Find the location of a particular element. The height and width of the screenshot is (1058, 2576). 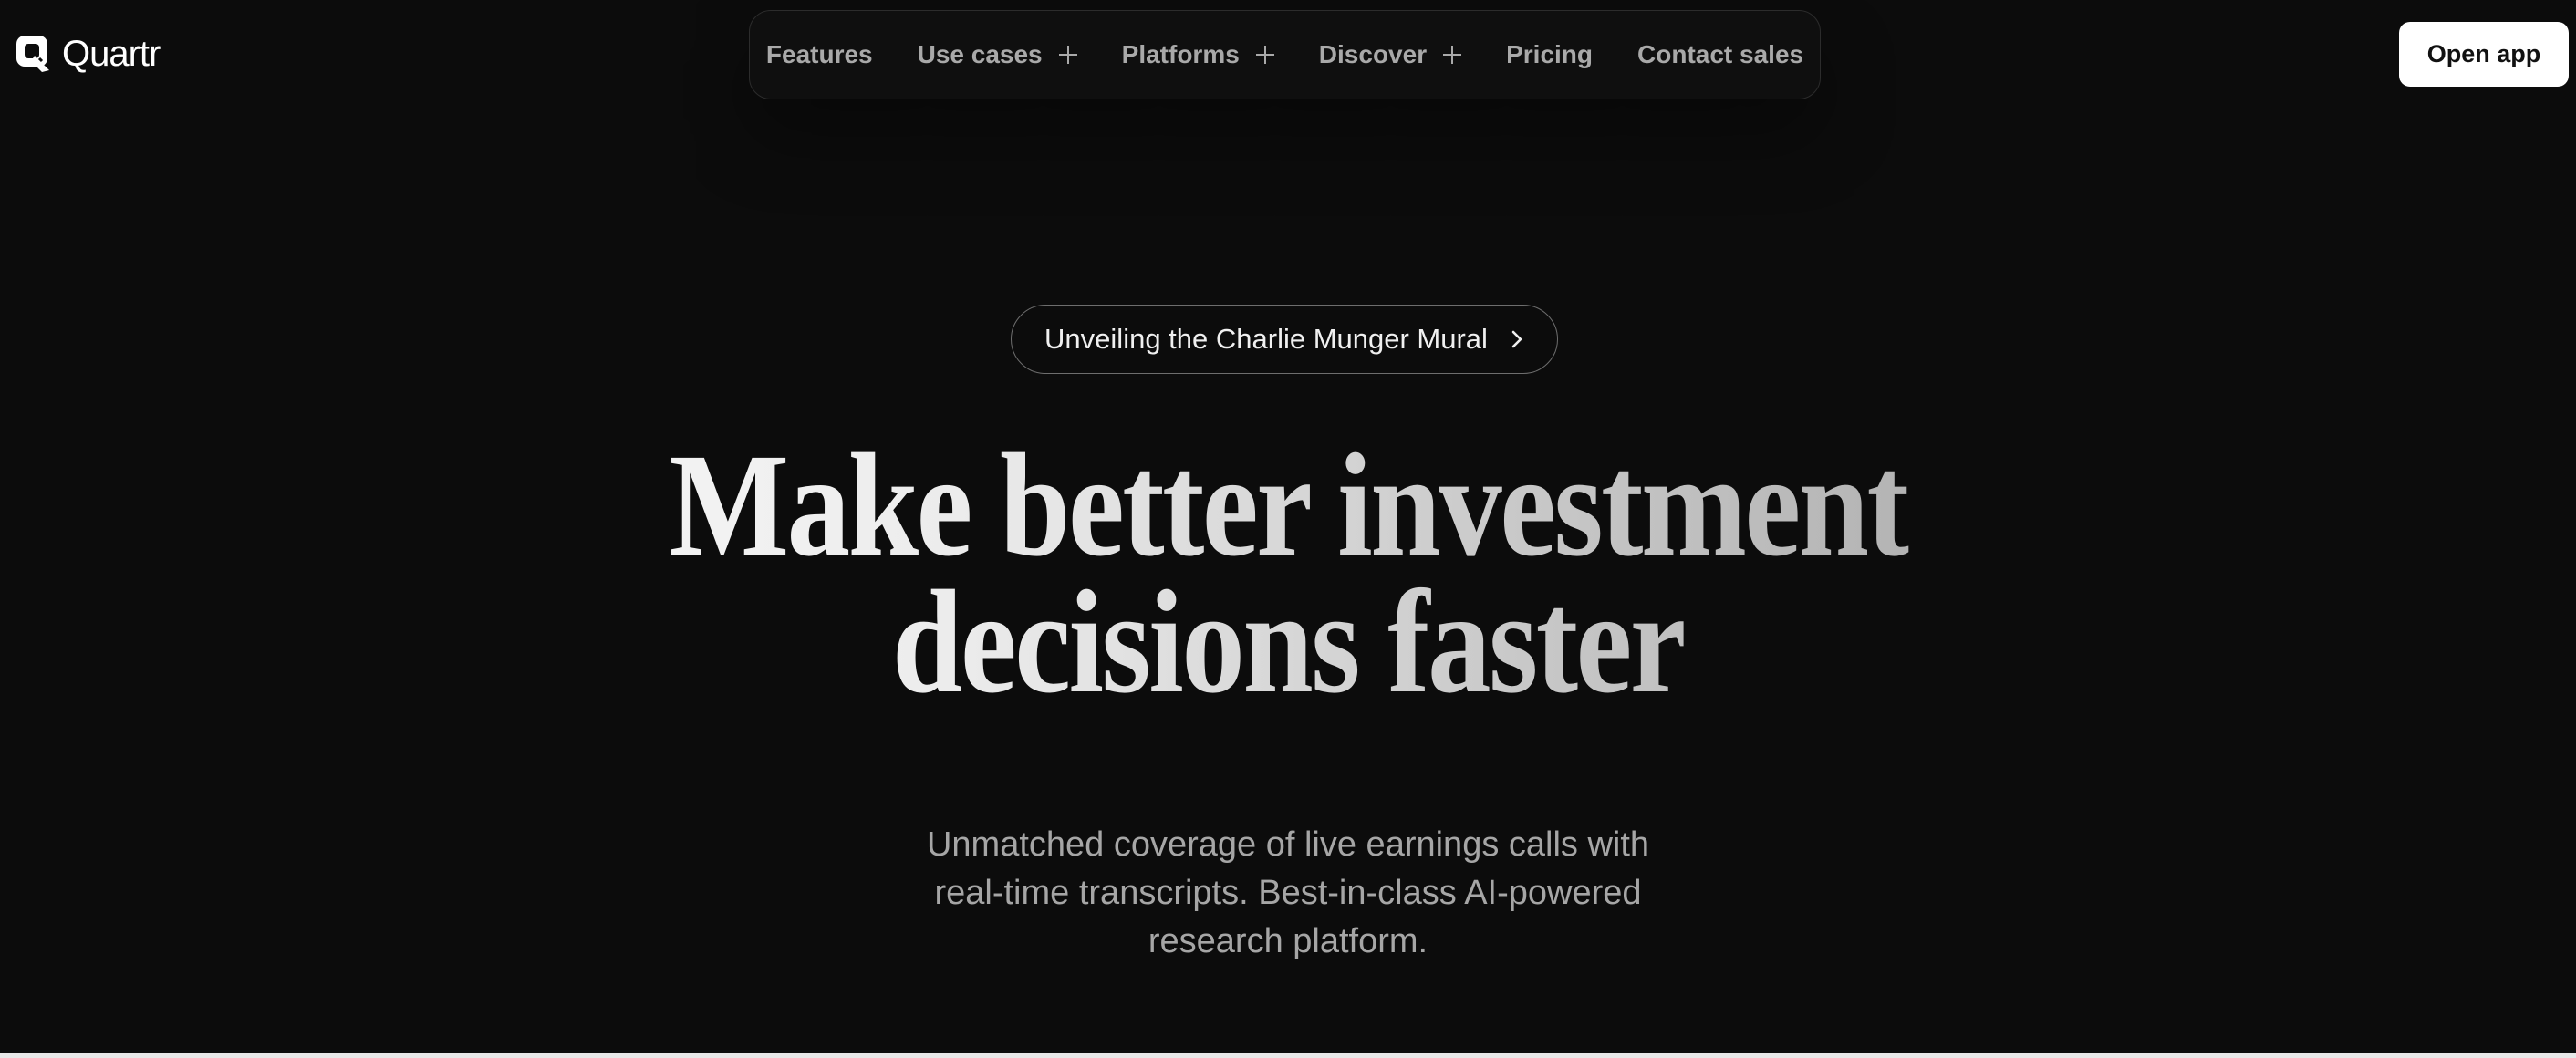

nav-item-label: Discover is located at coordinates (1373, 54).